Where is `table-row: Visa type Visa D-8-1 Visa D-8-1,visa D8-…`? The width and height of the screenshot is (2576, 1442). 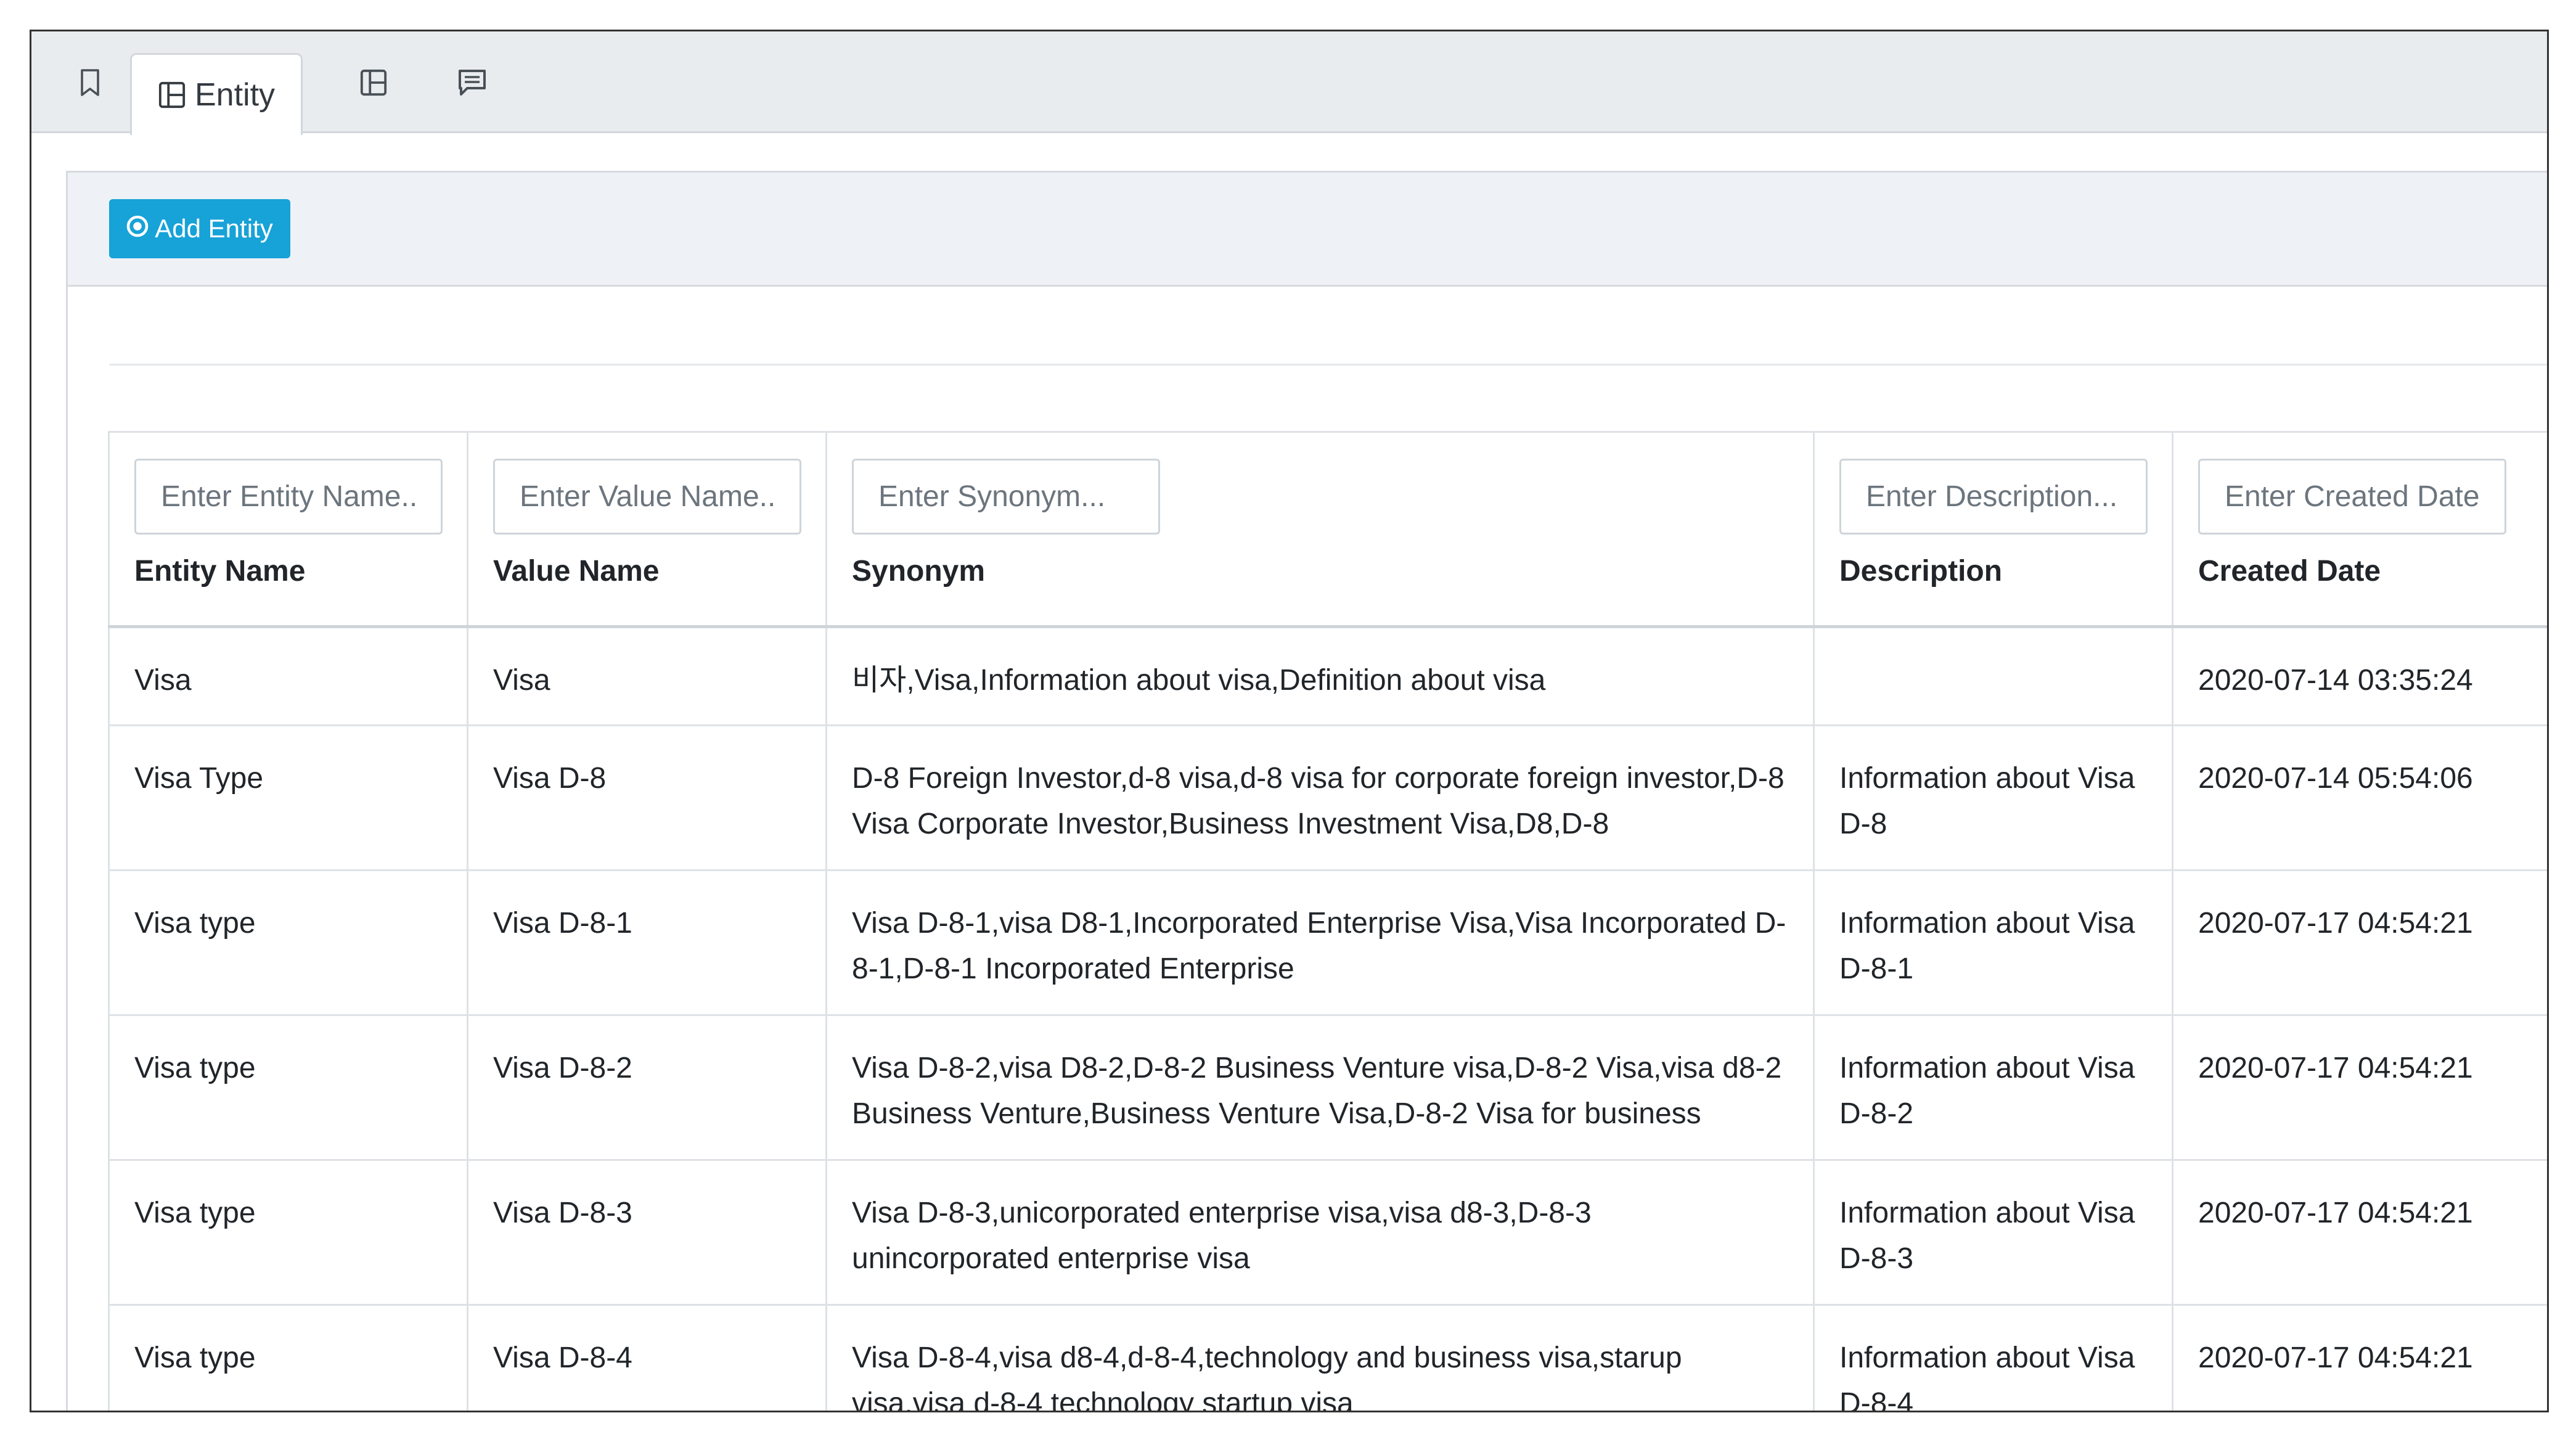 table-row: Visa type Visa D-8-1 Visa D-8-1,visa D8-… is located at coordinates (1327, 942).